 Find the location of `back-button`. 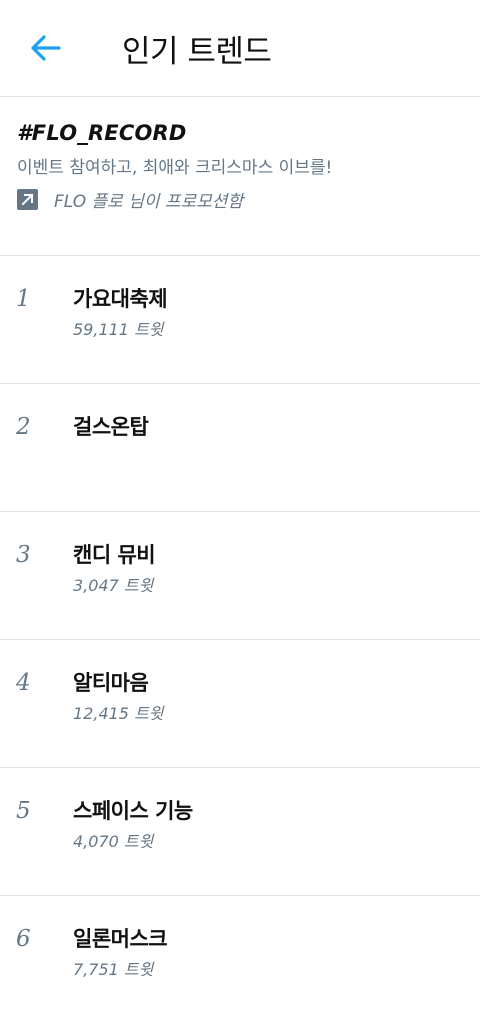

back-button is located at coordinates (45, 48).